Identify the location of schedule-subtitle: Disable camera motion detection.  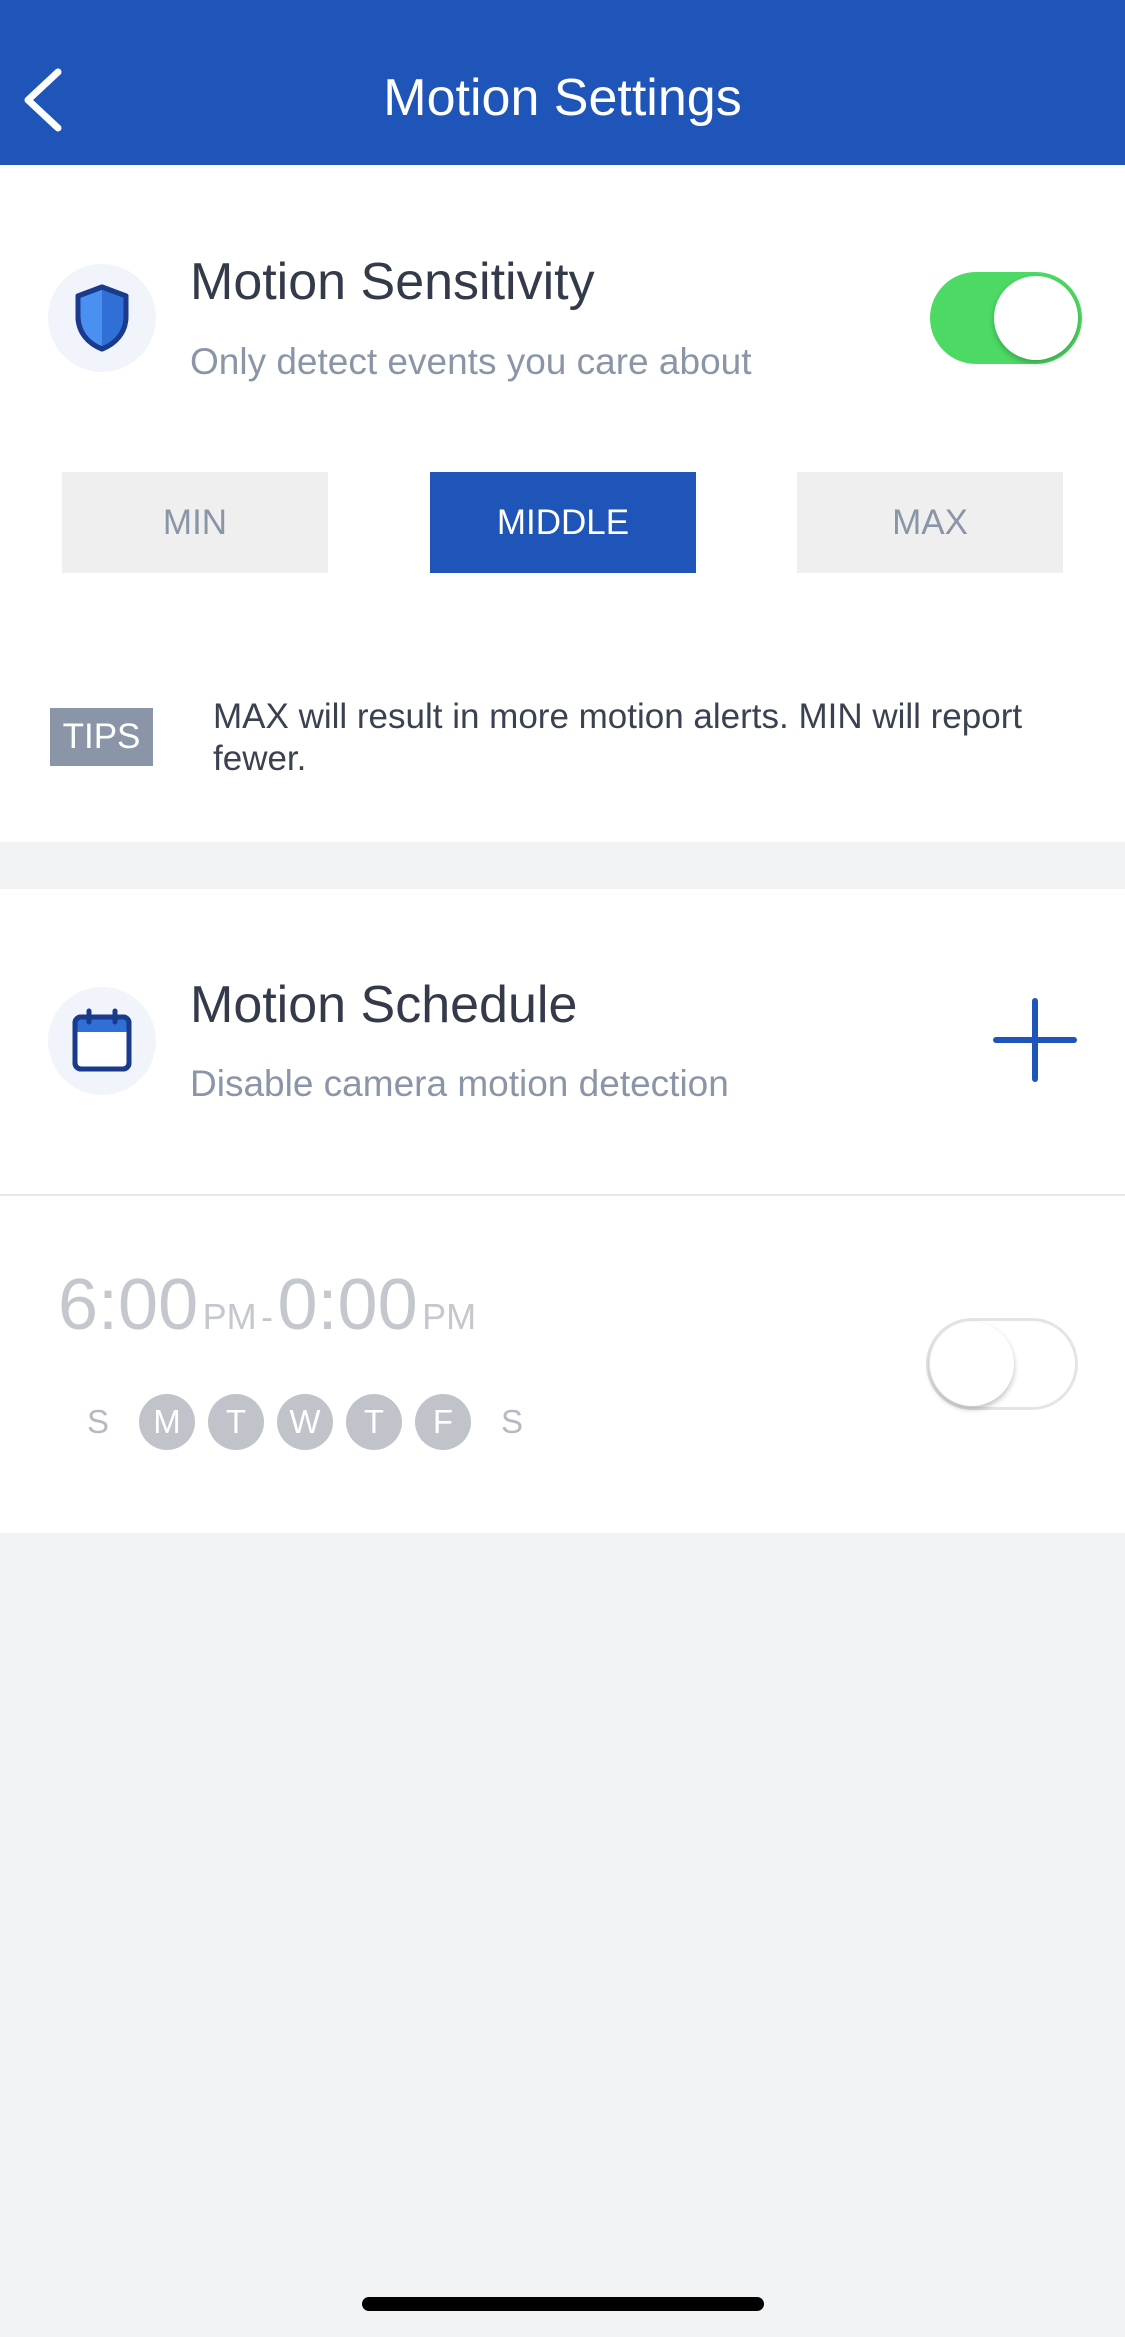
(459, 1083).